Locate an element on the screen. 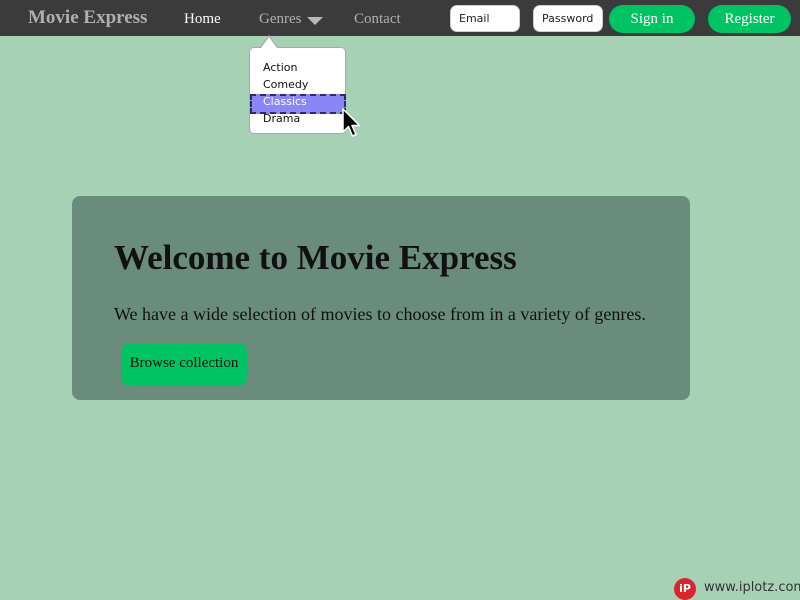 This screenshot has height=600, width=800. nav-item-home: Home is located at coordinates (202, 19).